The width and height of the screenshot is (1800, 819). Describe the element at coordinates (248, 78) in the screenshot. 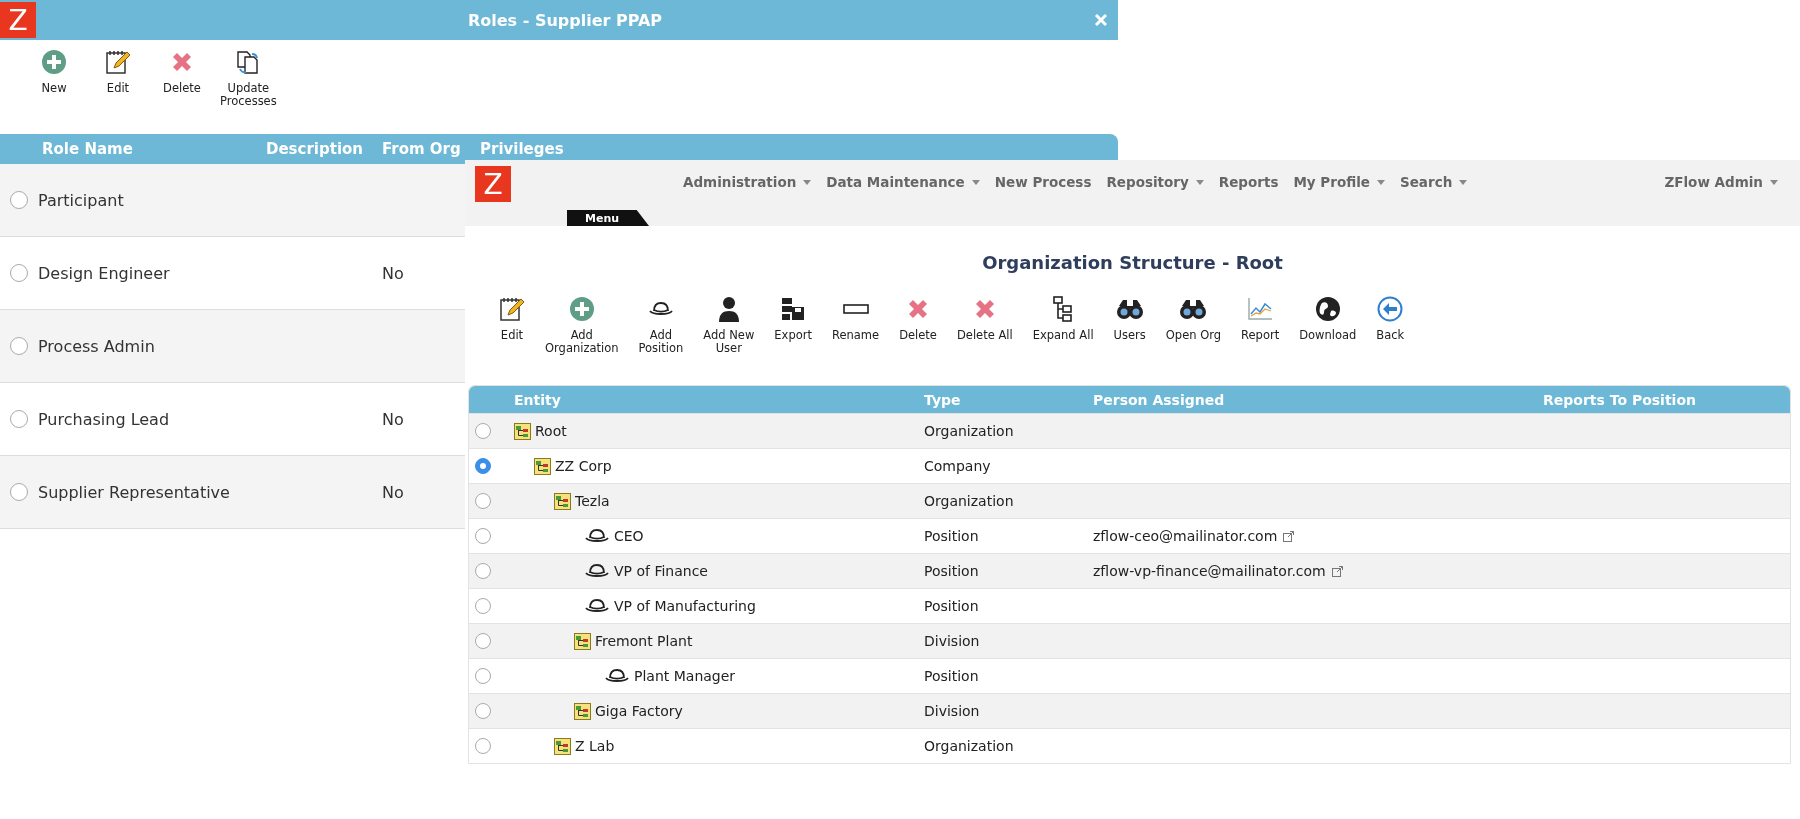

I see `toolbar-button: Update Processes` at that location.